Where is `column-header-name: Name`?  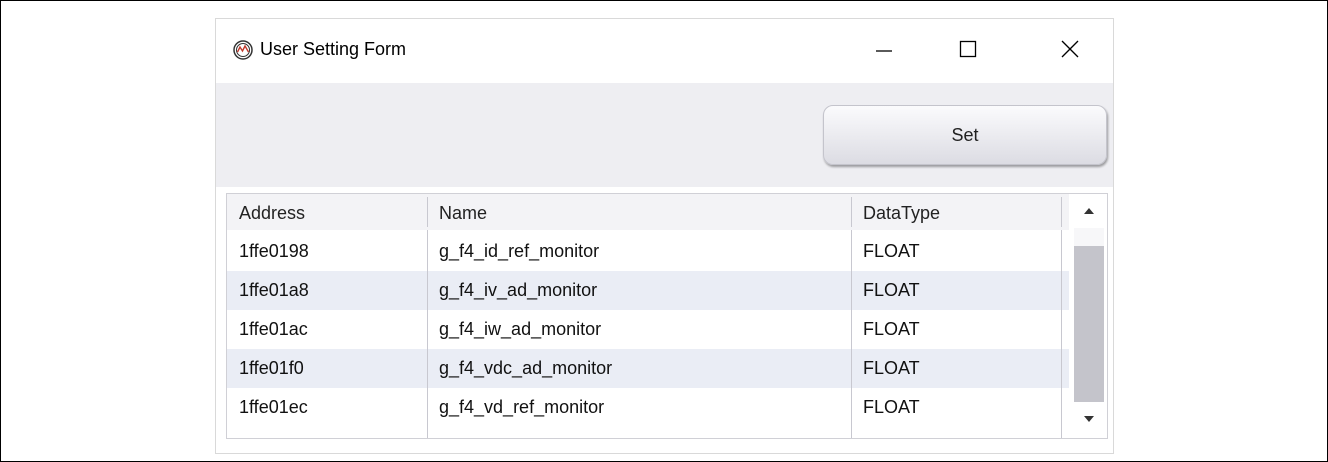 column-header-name: Name is located at coordinates (639, 212).